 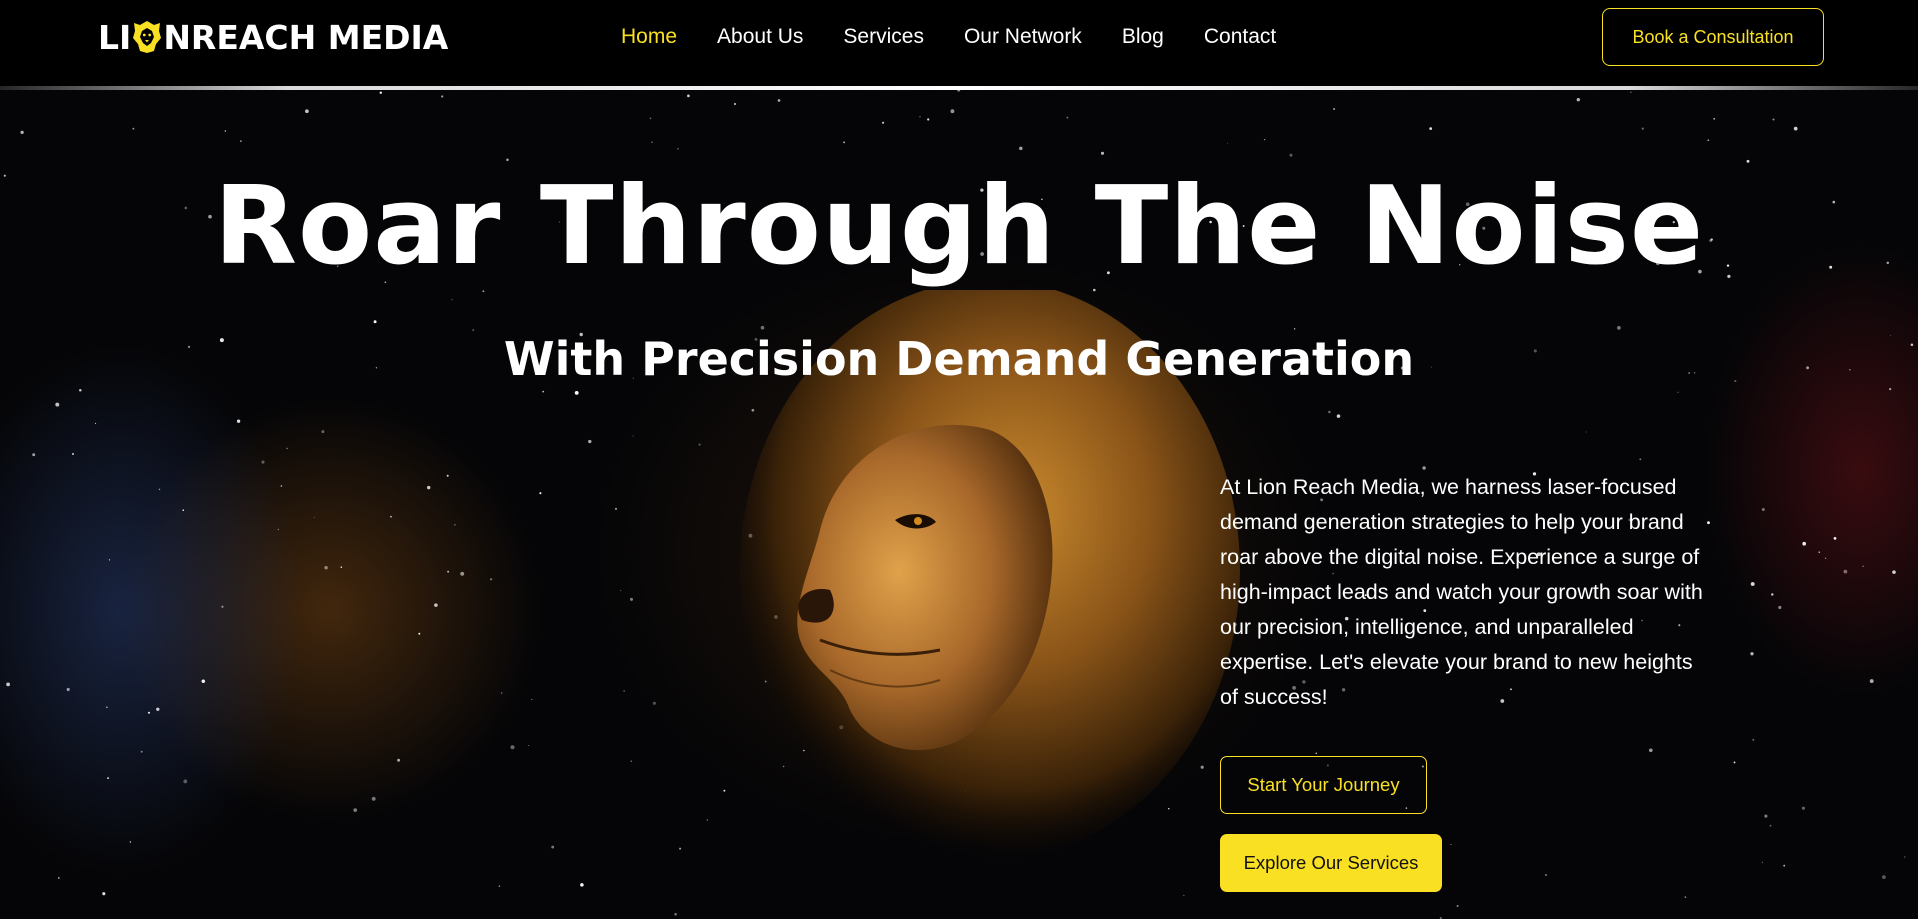 I want to click on brand-logo: LI NREACH MEDIA, so click(x=273, y=37).